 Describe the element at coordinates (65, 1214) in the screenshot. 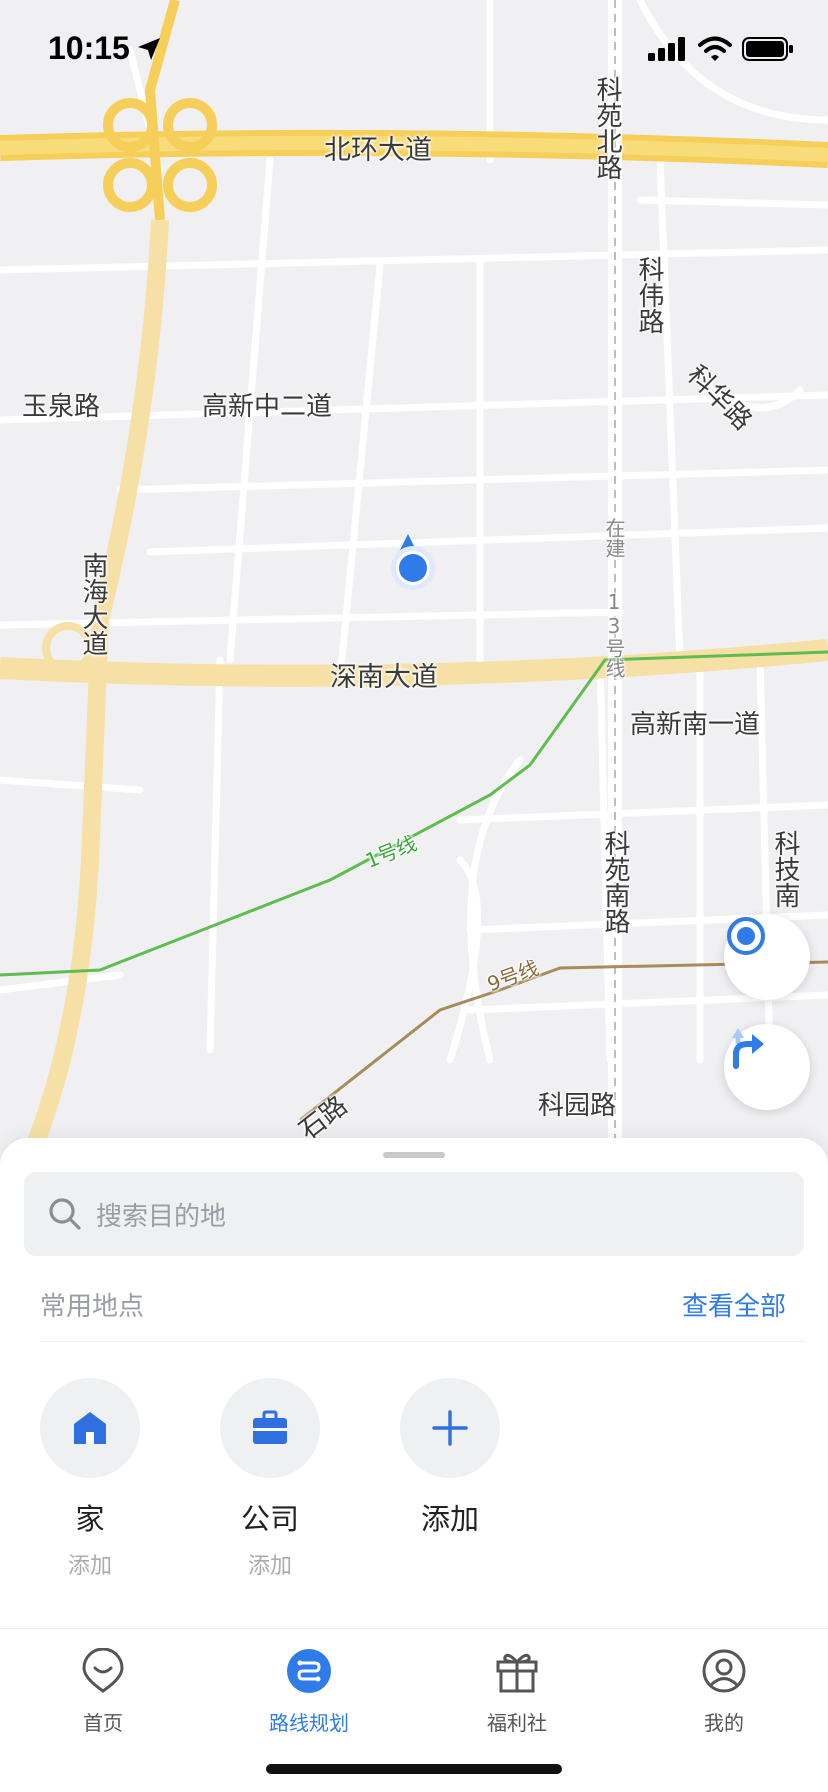

I see `search-icon` at that location.